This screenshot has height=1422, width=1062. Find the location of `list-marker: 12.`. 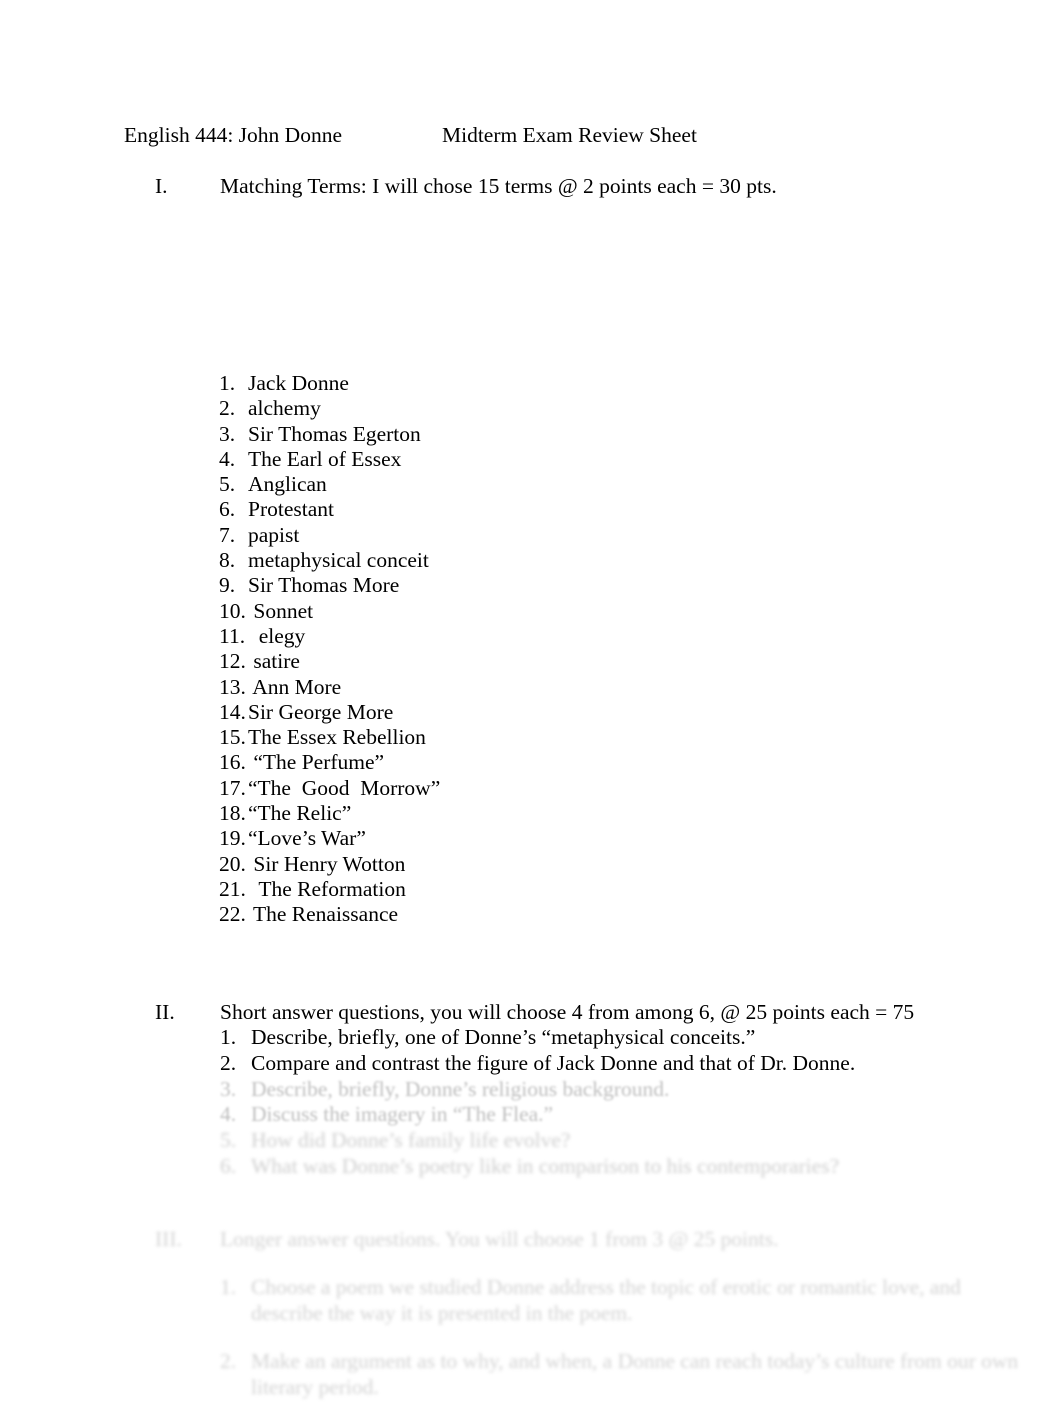

list-marker: 12. is located at coordinates (232, 661).